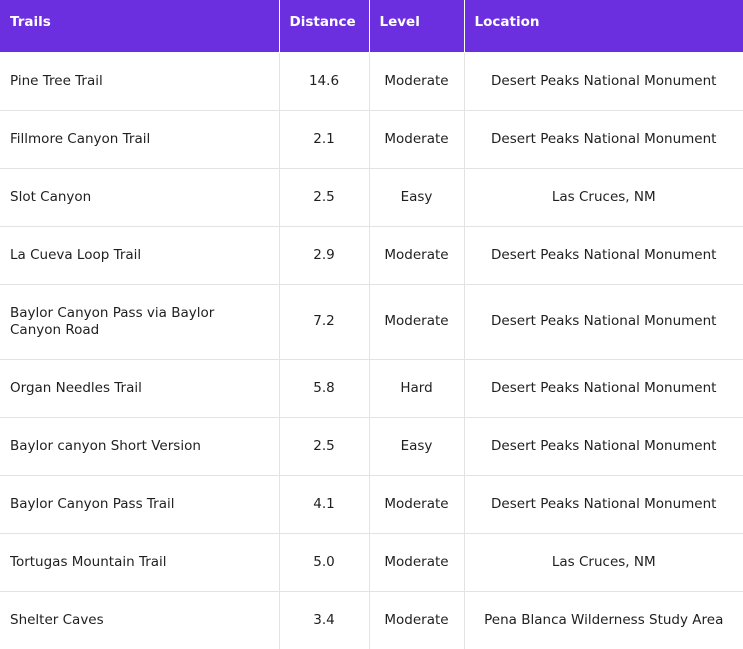  Describe the element at coordinates (324, 322) in the screenshot. I see `distance-cell: 7.2` at that location.